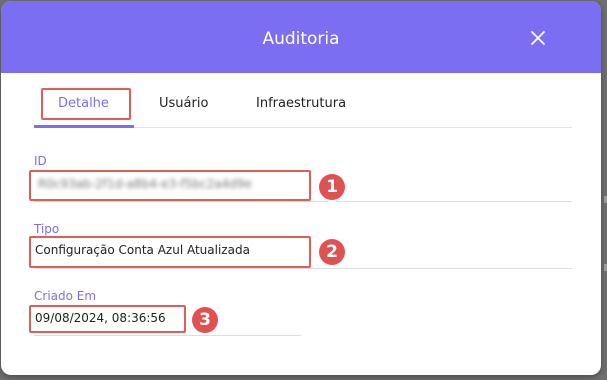 The width and height of the screenshot is (607, 380). I want to click on highlight-tab-detalhe, so click(86, 104).